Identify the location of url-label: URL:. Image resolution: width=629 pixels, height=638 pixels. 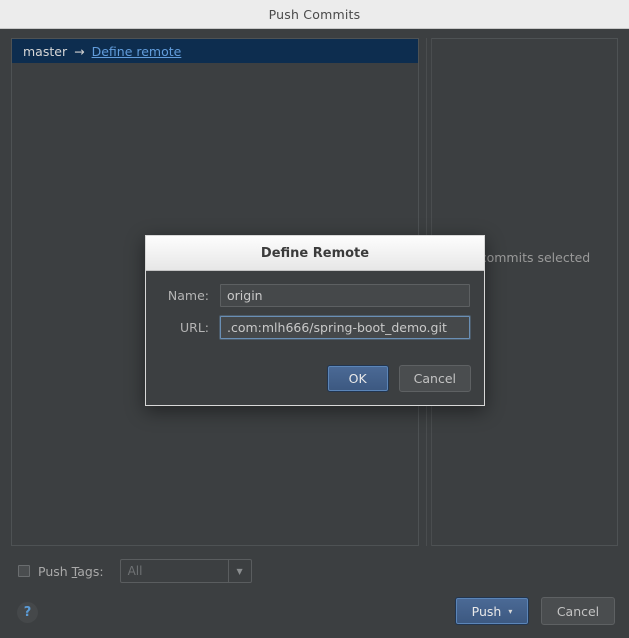
(194, 327).